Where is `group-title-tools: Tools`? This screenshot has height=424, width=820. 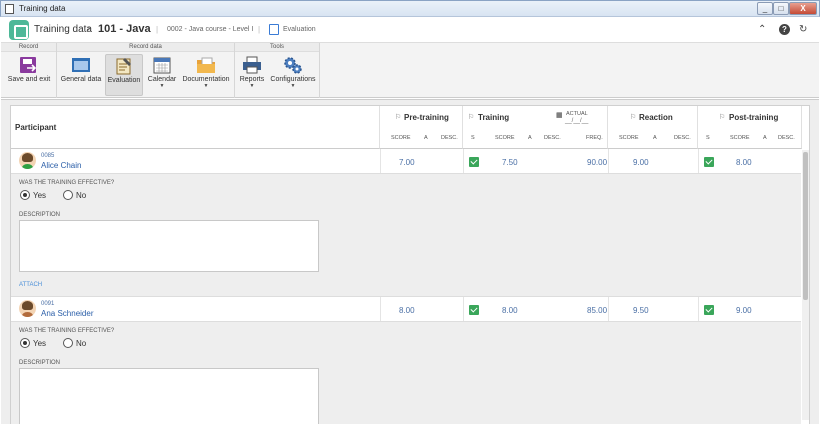
group-title-tools: Tools is located at coordinates (277, 47).